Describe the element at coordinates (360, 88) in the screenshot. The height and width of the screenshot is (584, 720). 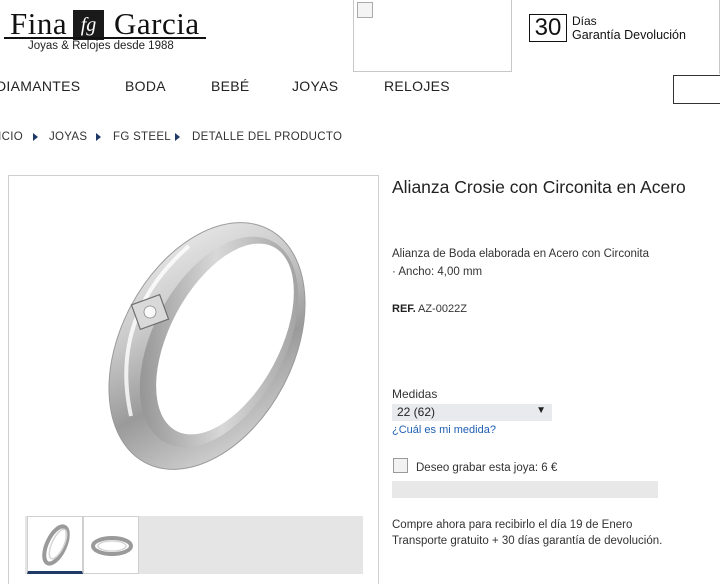
I see `main-nav: DIAMANTES BODA BEBÉ JOYAS RELOJES` at that location.